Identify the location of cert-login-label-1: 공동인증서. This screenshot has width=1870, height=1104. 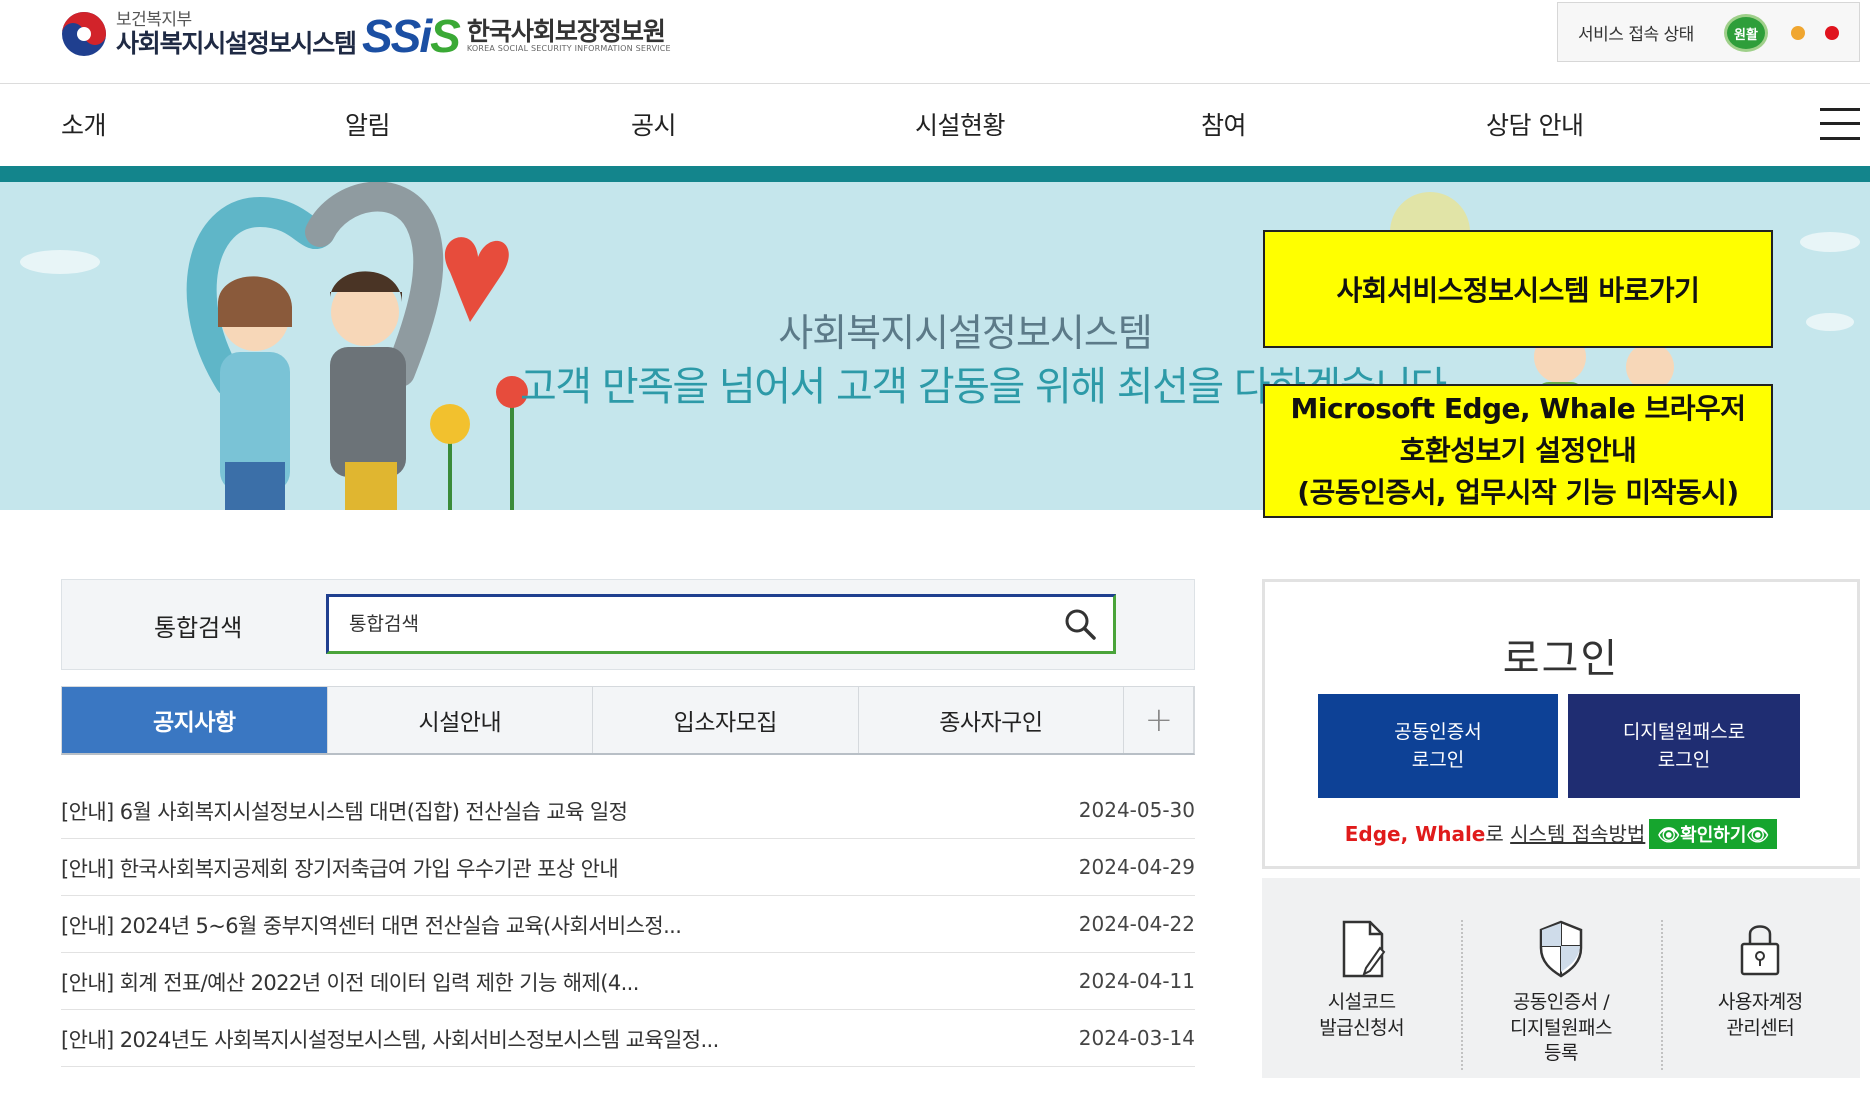
(1438, 731).